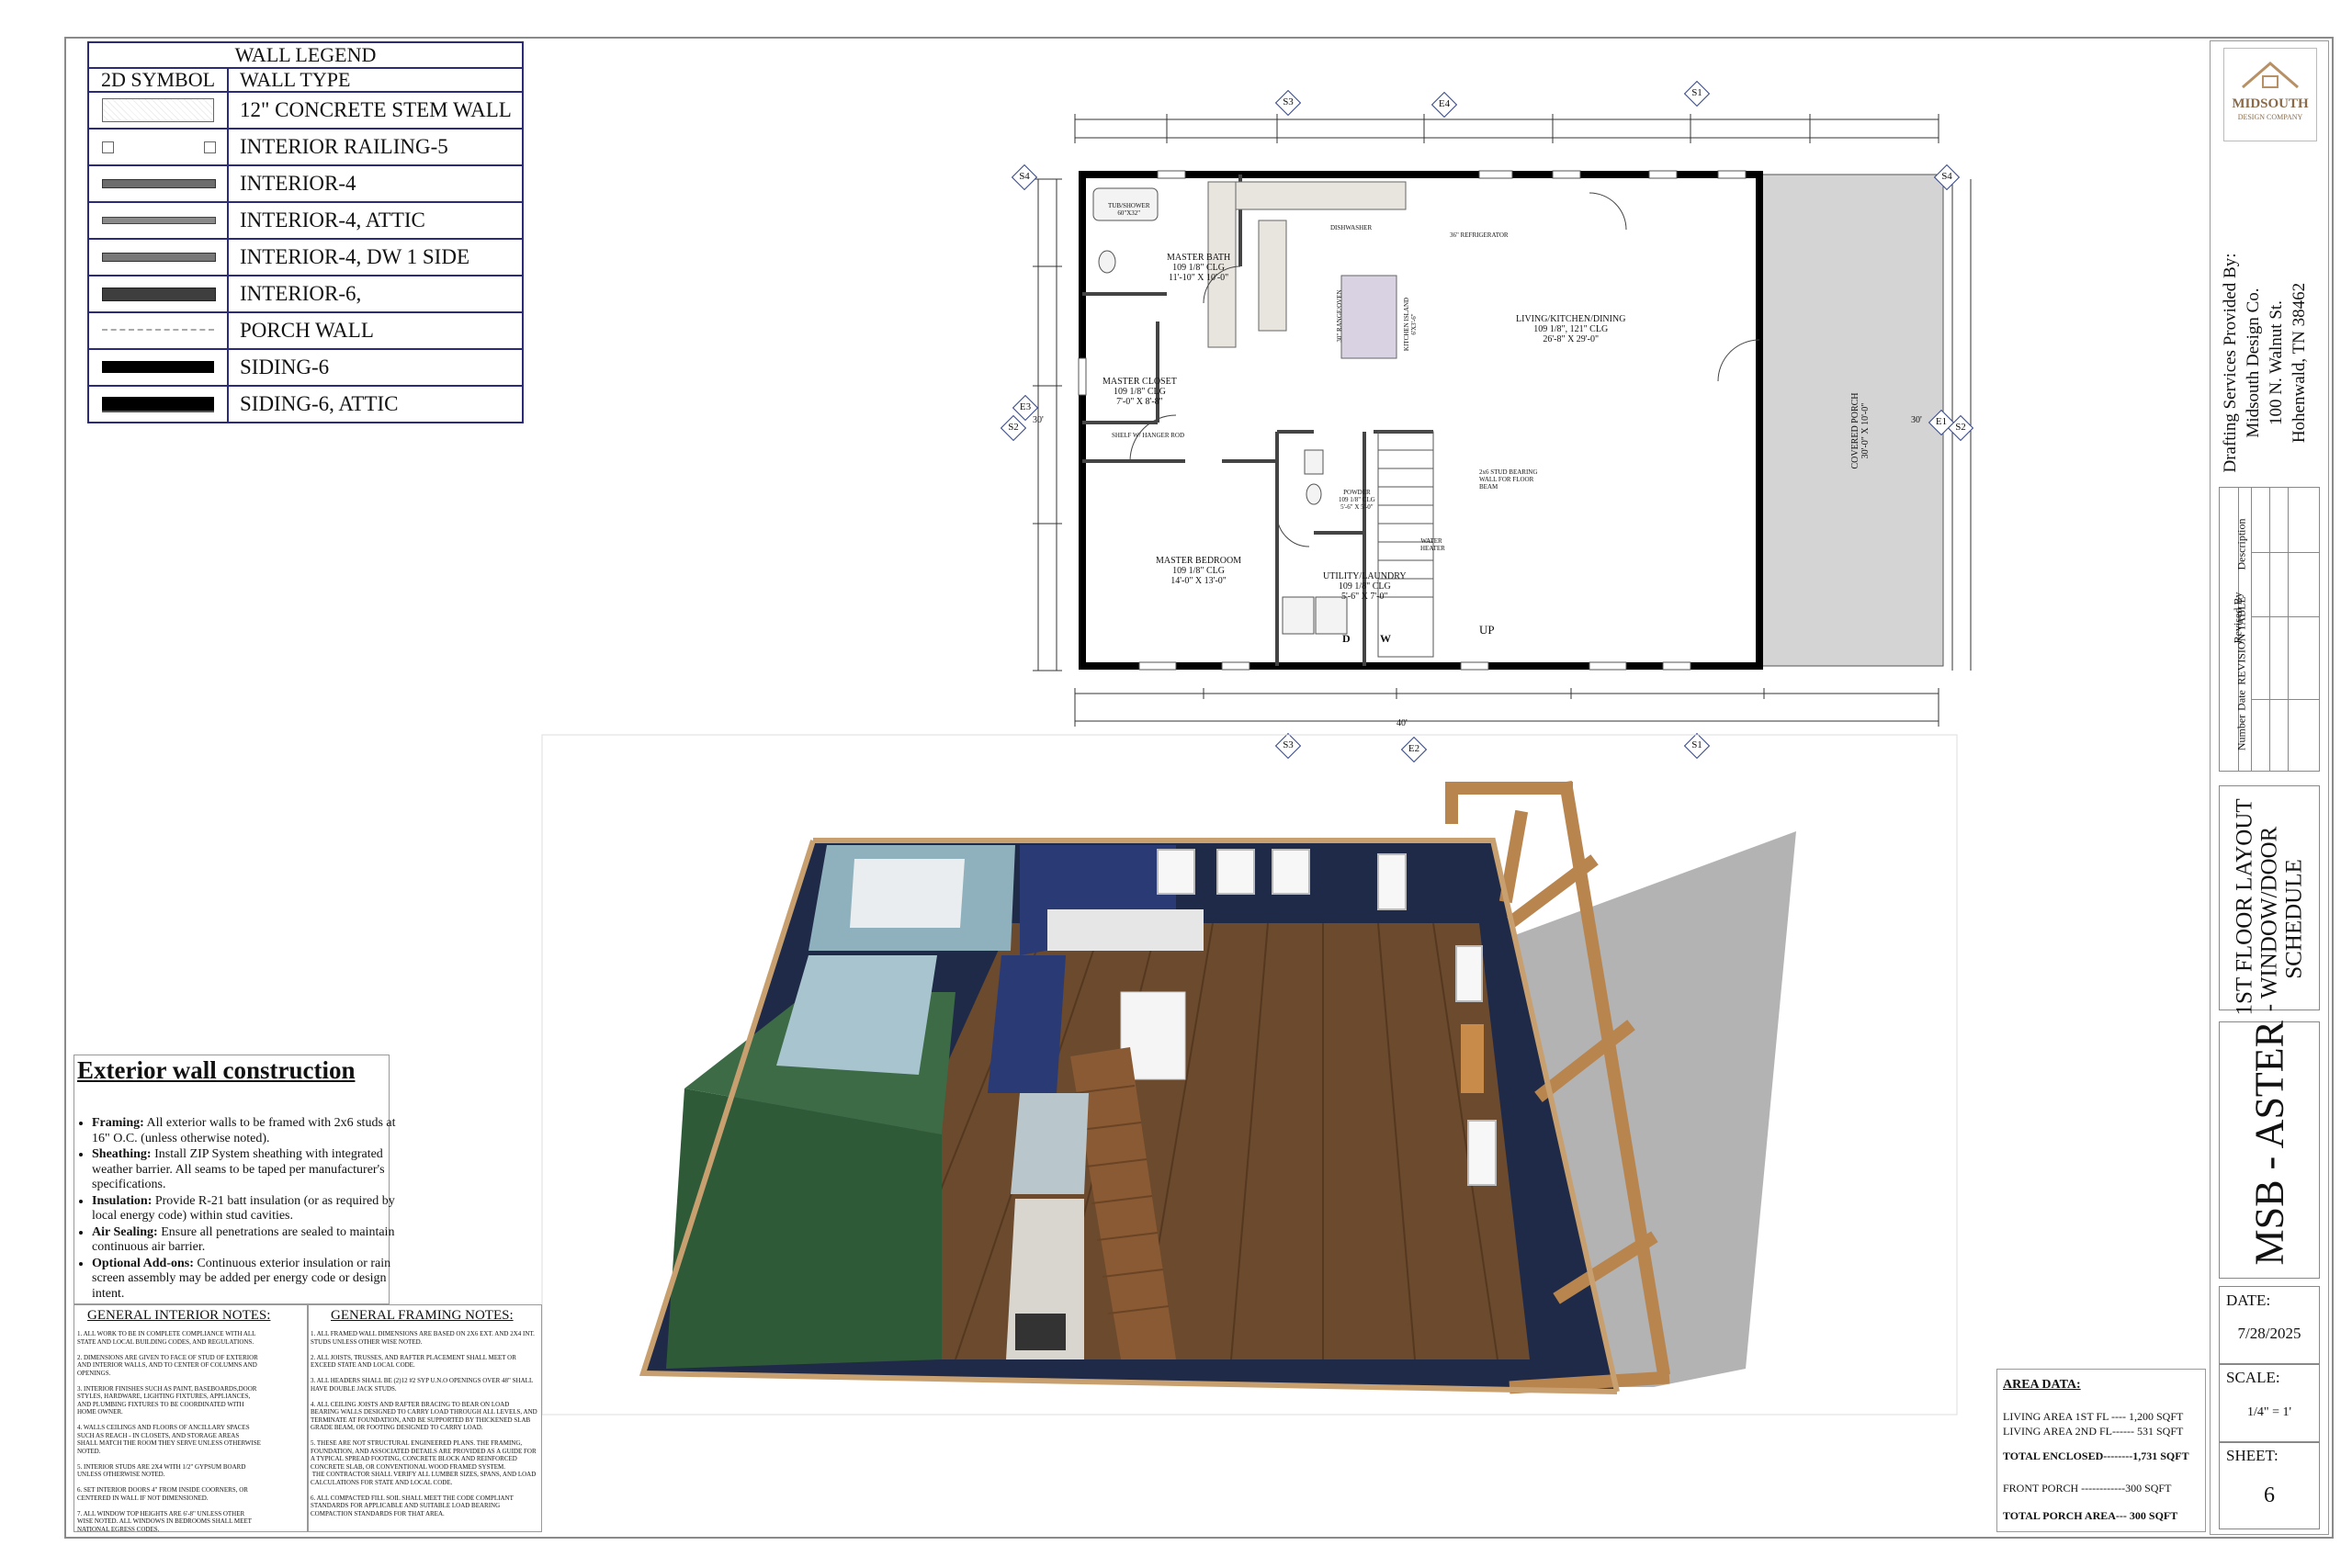 The width and height of the screenshot is (2352, 1568). What do you see at coordinates (1386, 638) in the screenshot?
I see `washer-label: W` at bounding box center [1386, 638].